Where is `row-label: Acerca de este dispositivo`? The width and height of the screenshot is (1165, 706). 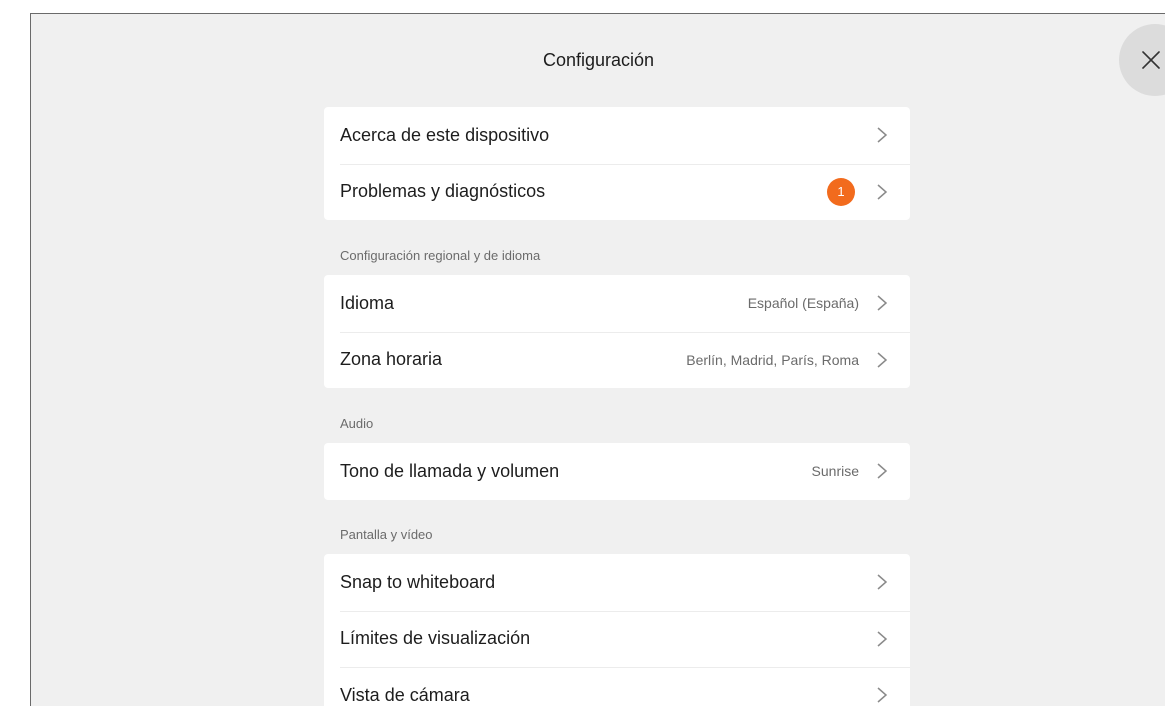 row-label: Acerca de este dispositivo is located at coordinates (445, 134).